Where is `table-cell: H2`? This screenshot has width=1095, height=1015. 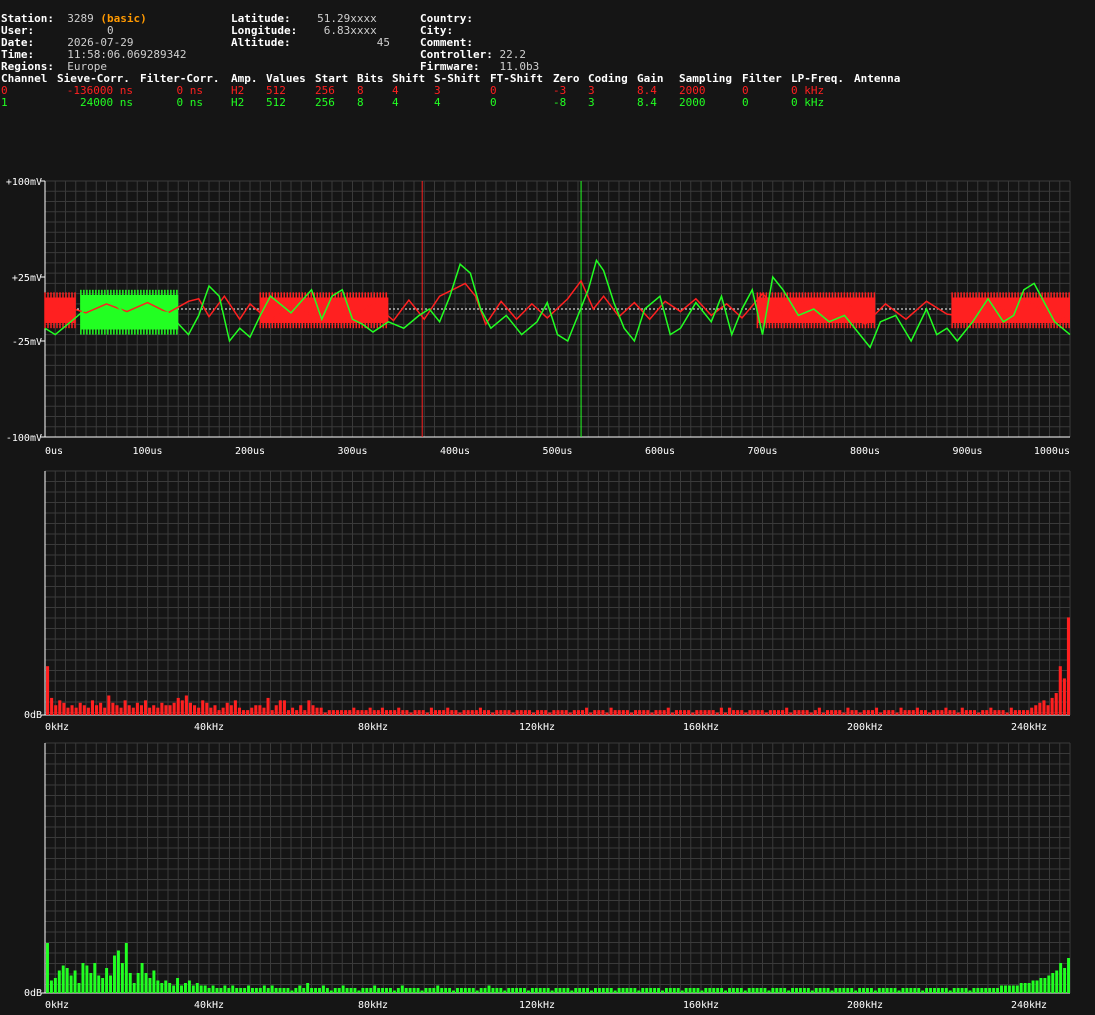 table-cell: H2 is located at coordinates (238, 102).